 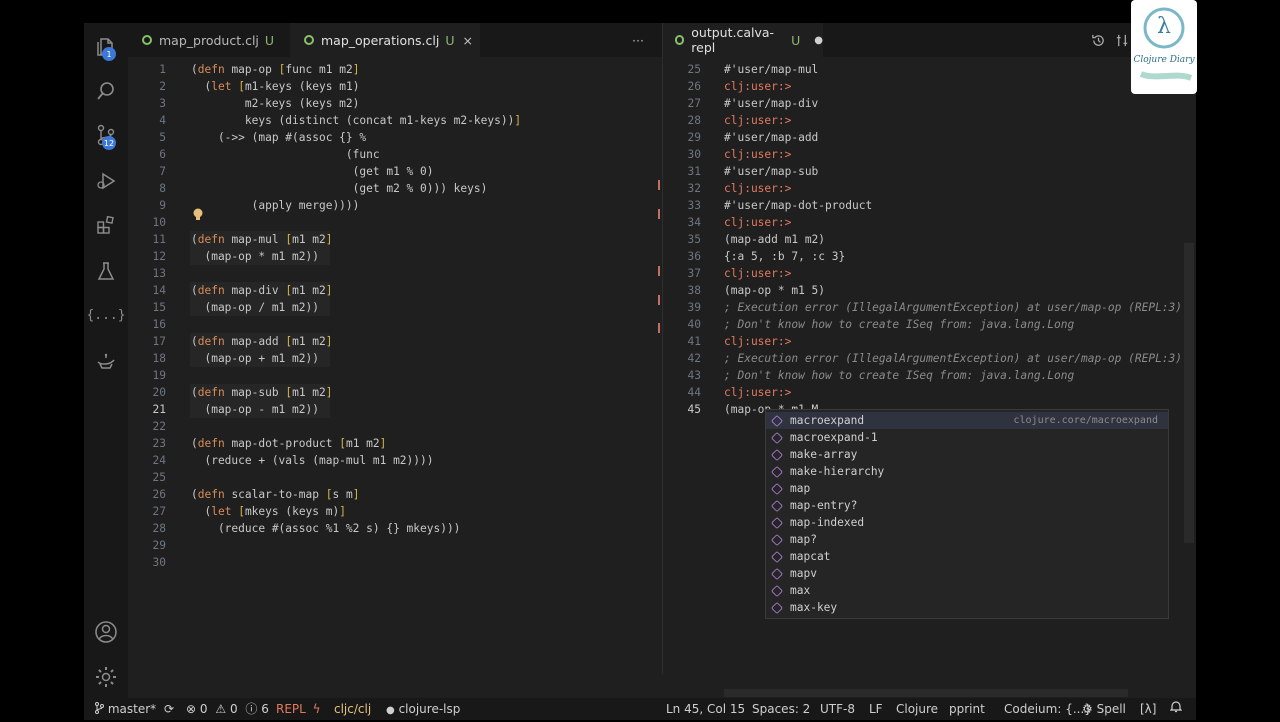 What do you see at coordinates (255, 256) in the screenshot?
I see `code-line: (map-op * m1 m2))` at bounding box center [255, 256].